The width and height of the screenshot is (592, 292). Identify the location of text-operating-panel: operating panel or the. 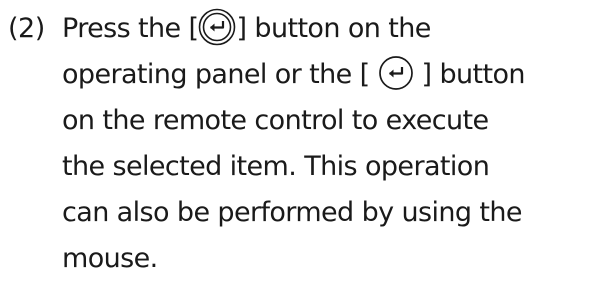
(207, 74).